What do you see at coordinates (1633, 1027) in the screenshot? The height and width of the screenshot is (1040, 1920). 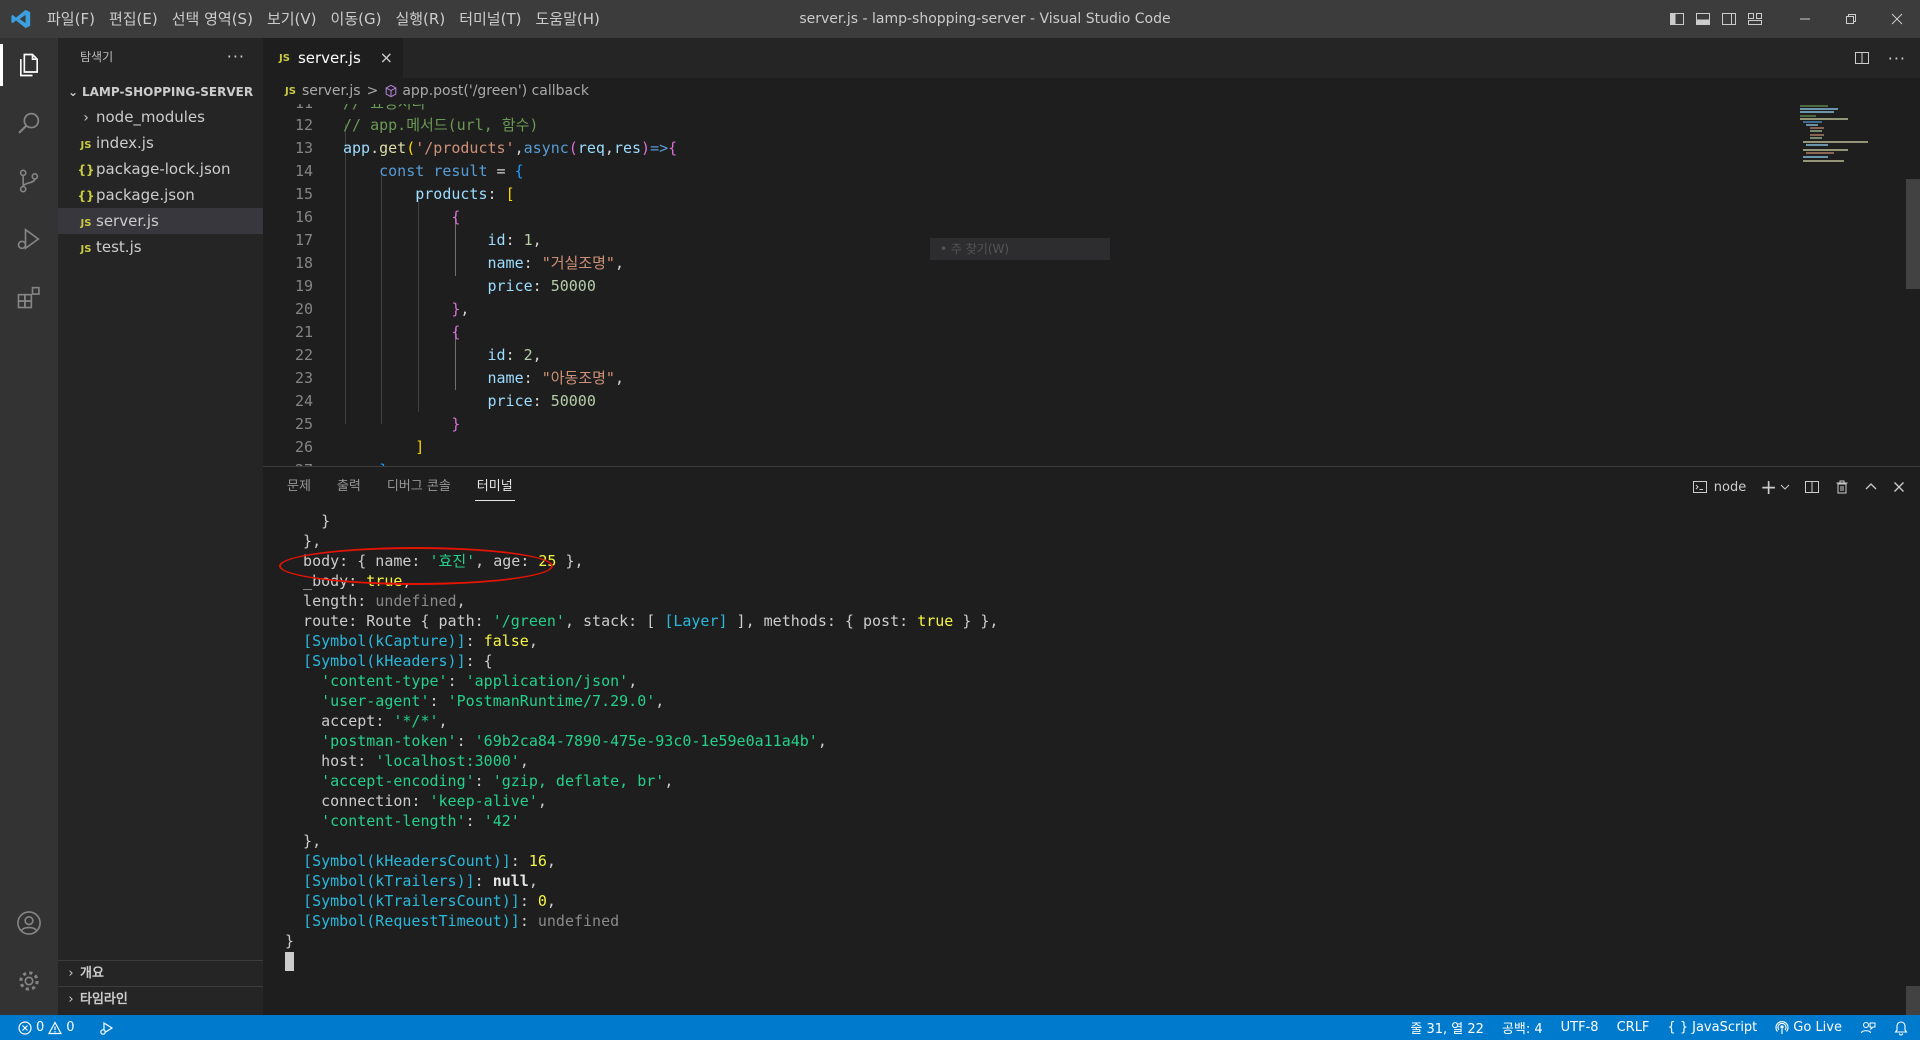 I see `line-ending: CRLF` at bounding box center [1633, 1027].